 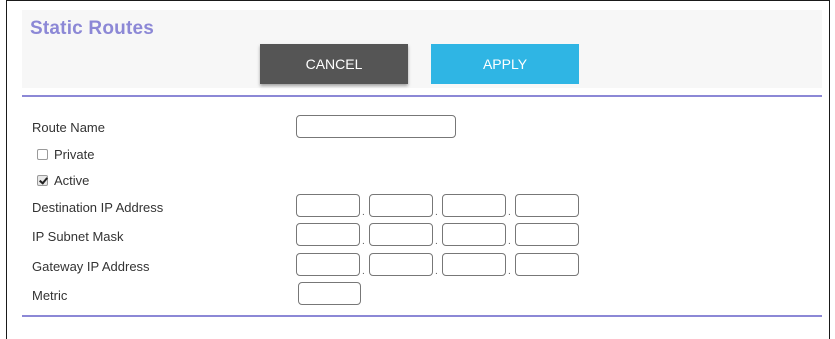 I want to click on private-checkbox, so click(x=42, y=154).